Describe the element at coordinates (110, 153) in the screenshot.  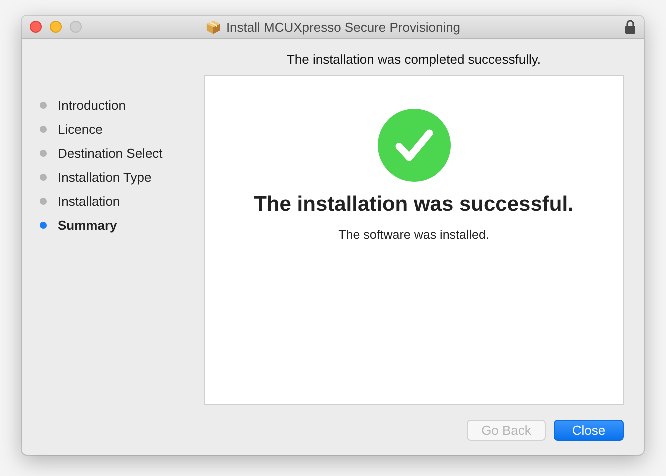
I see `step-label: Destination Select` at that location.